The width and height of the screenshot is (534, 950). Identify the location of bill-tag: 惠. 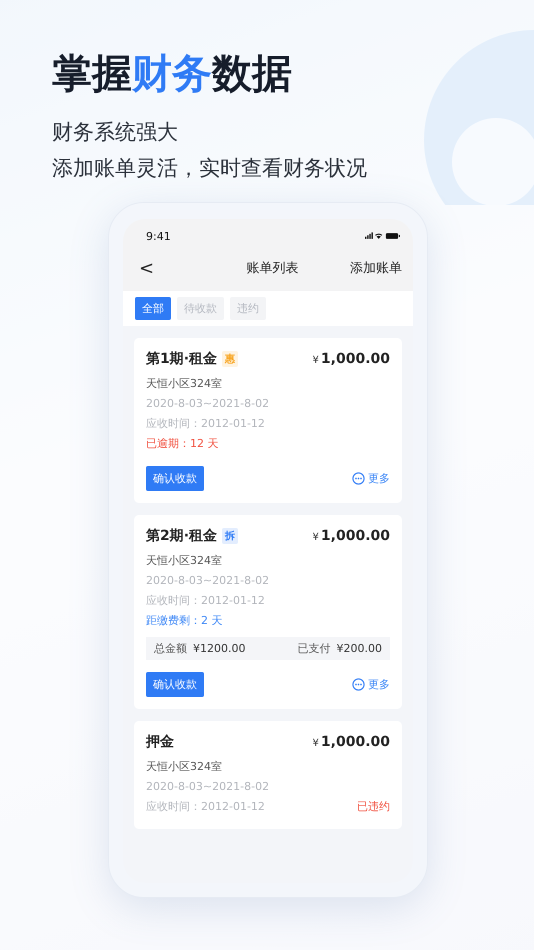
(230, 359).